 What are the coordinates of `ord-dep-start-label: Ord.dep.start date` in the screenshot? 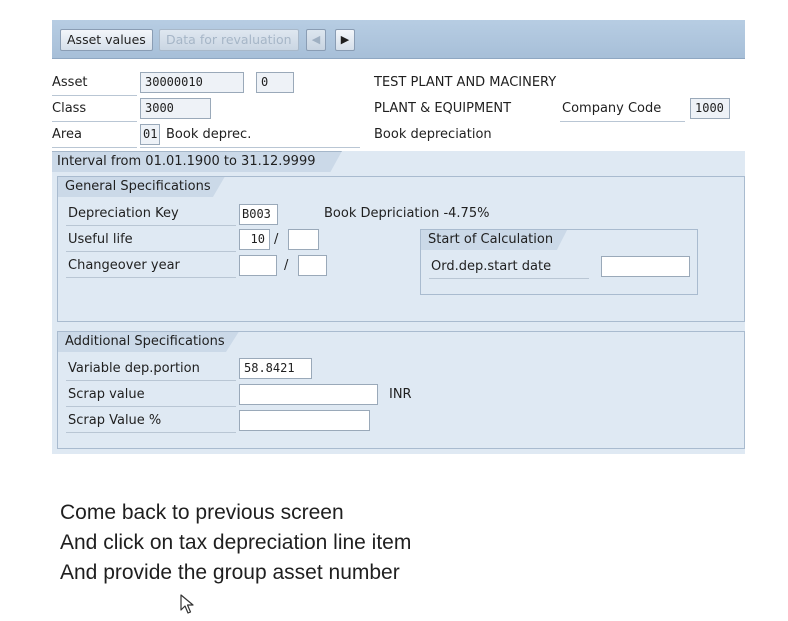 It's located at (491, 266).